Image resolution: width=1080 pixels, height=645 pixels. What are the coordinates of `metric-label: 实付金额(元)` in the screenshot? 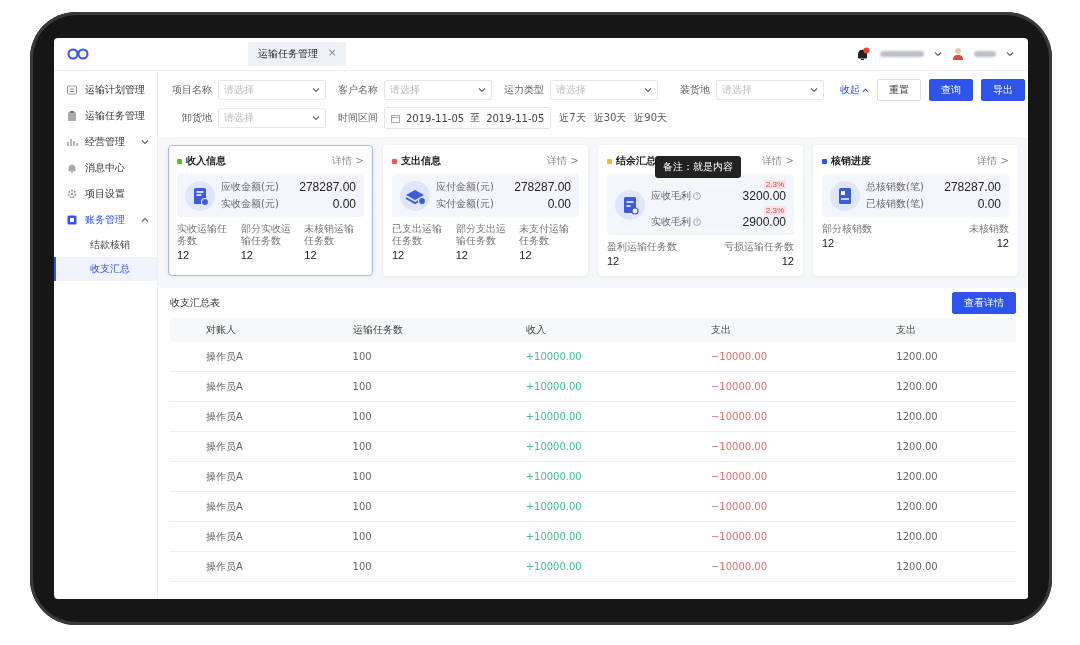 It's located at (465, 204).